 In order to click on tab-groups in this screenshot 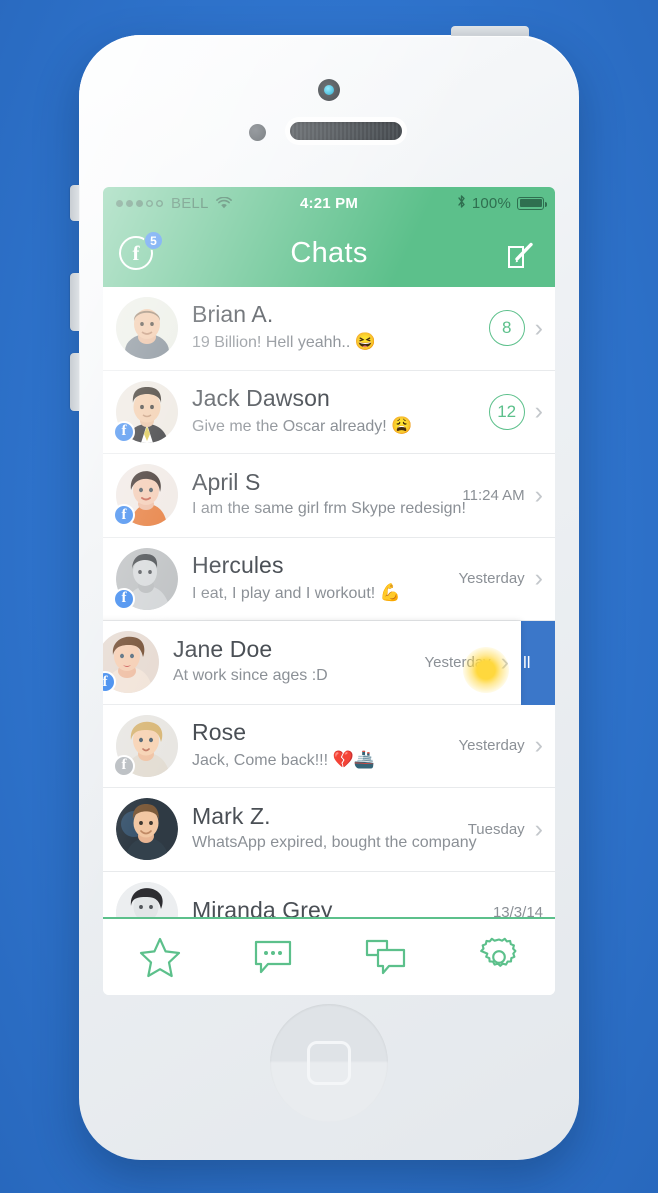, I will do `click(386, 957)`.